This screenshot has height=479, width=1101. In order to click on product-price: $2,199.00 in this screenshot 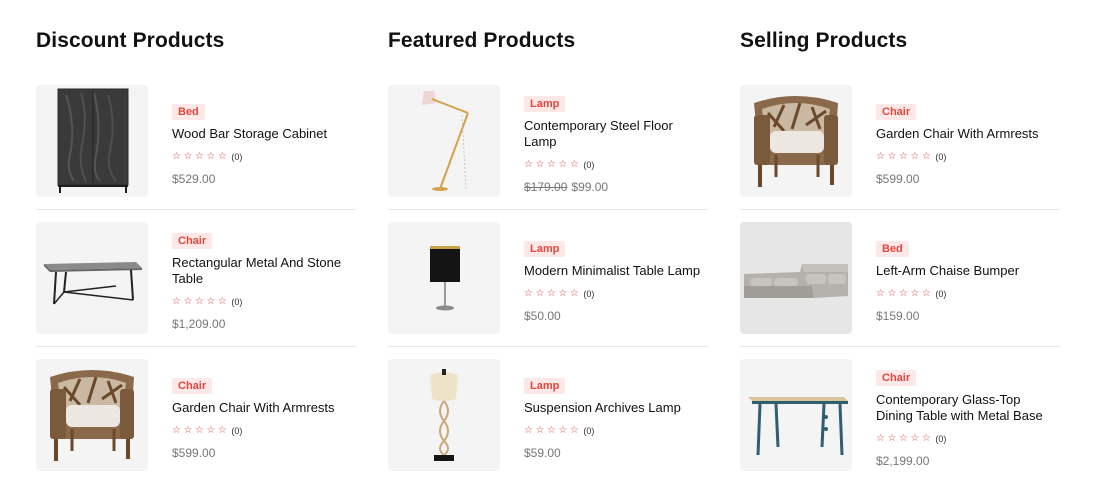, I will do `click(968, 461)`.